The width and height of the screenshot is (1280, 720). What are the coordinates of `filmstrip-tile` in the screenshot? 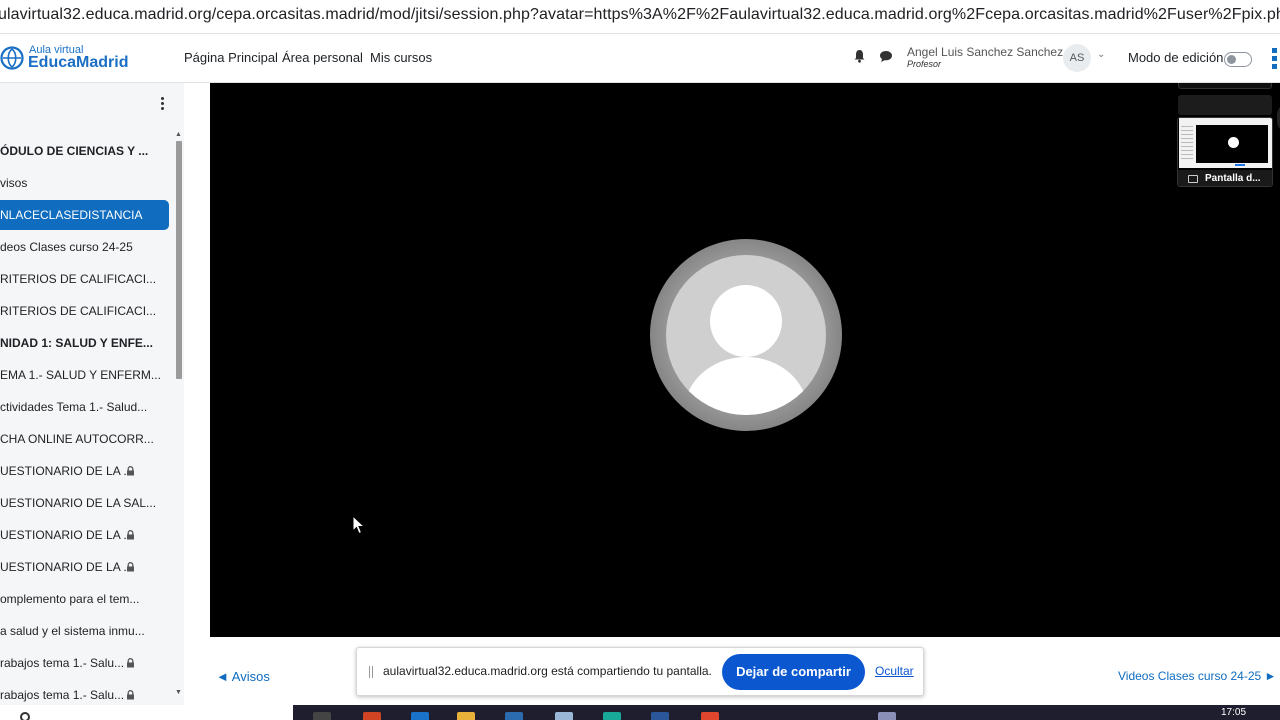 It's located at (1225, 105).